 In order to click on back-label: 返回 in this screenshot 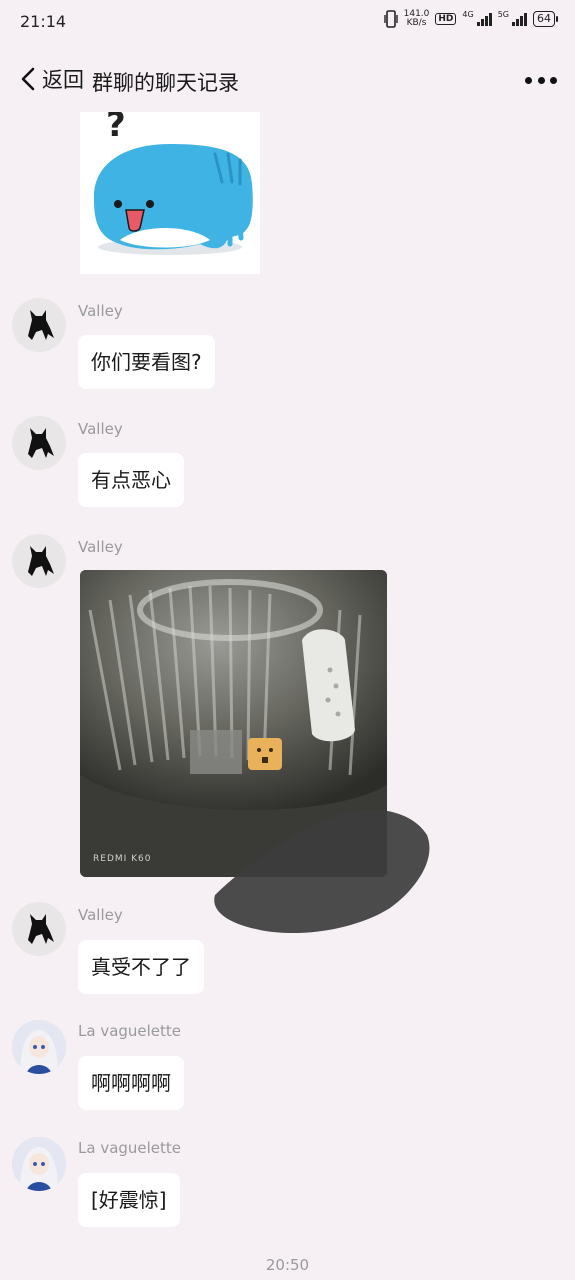, I will do `click(63, 80)`.